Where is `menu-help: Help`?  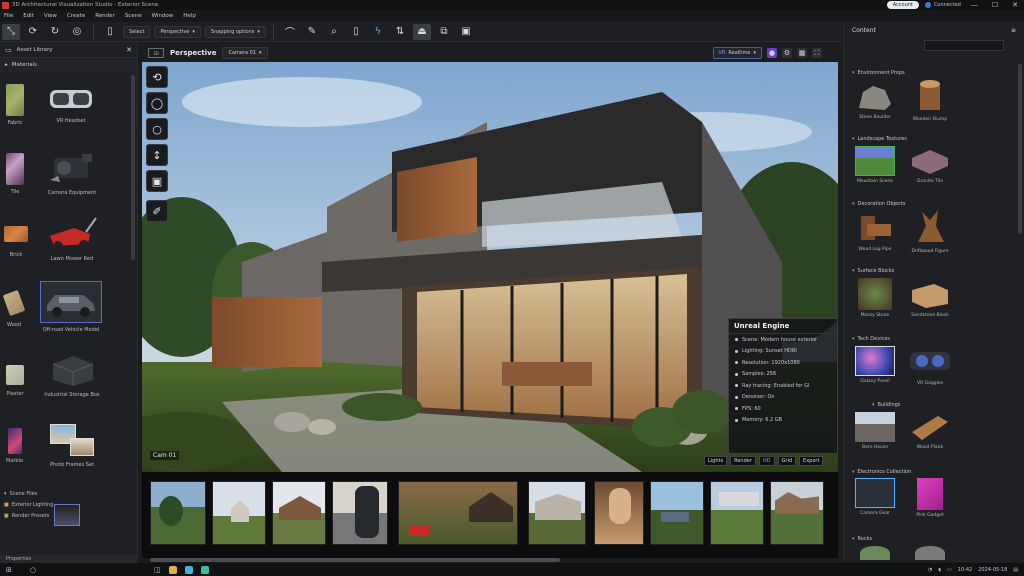
menu-help: Help is located at coordinates (189, 16).